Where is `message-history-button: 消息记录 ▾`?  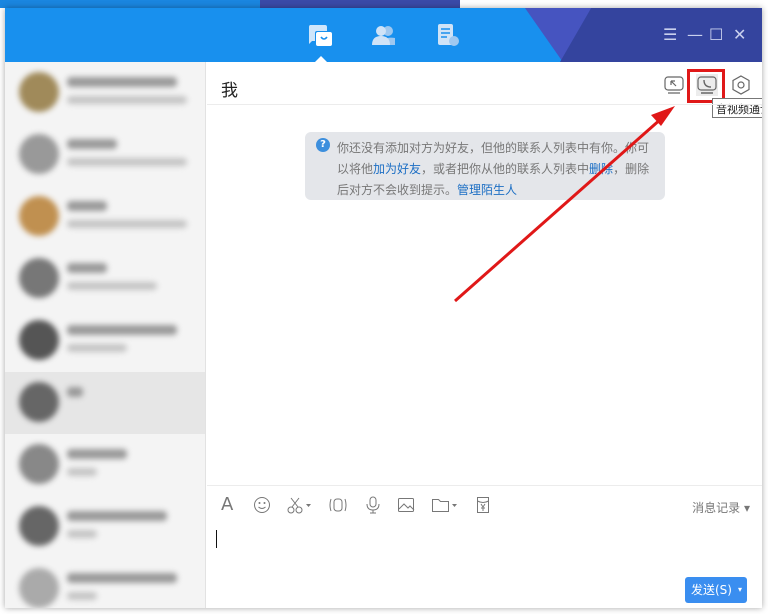
message-history-button: 消息记录 ▾ is located at coordinates (721, 507).